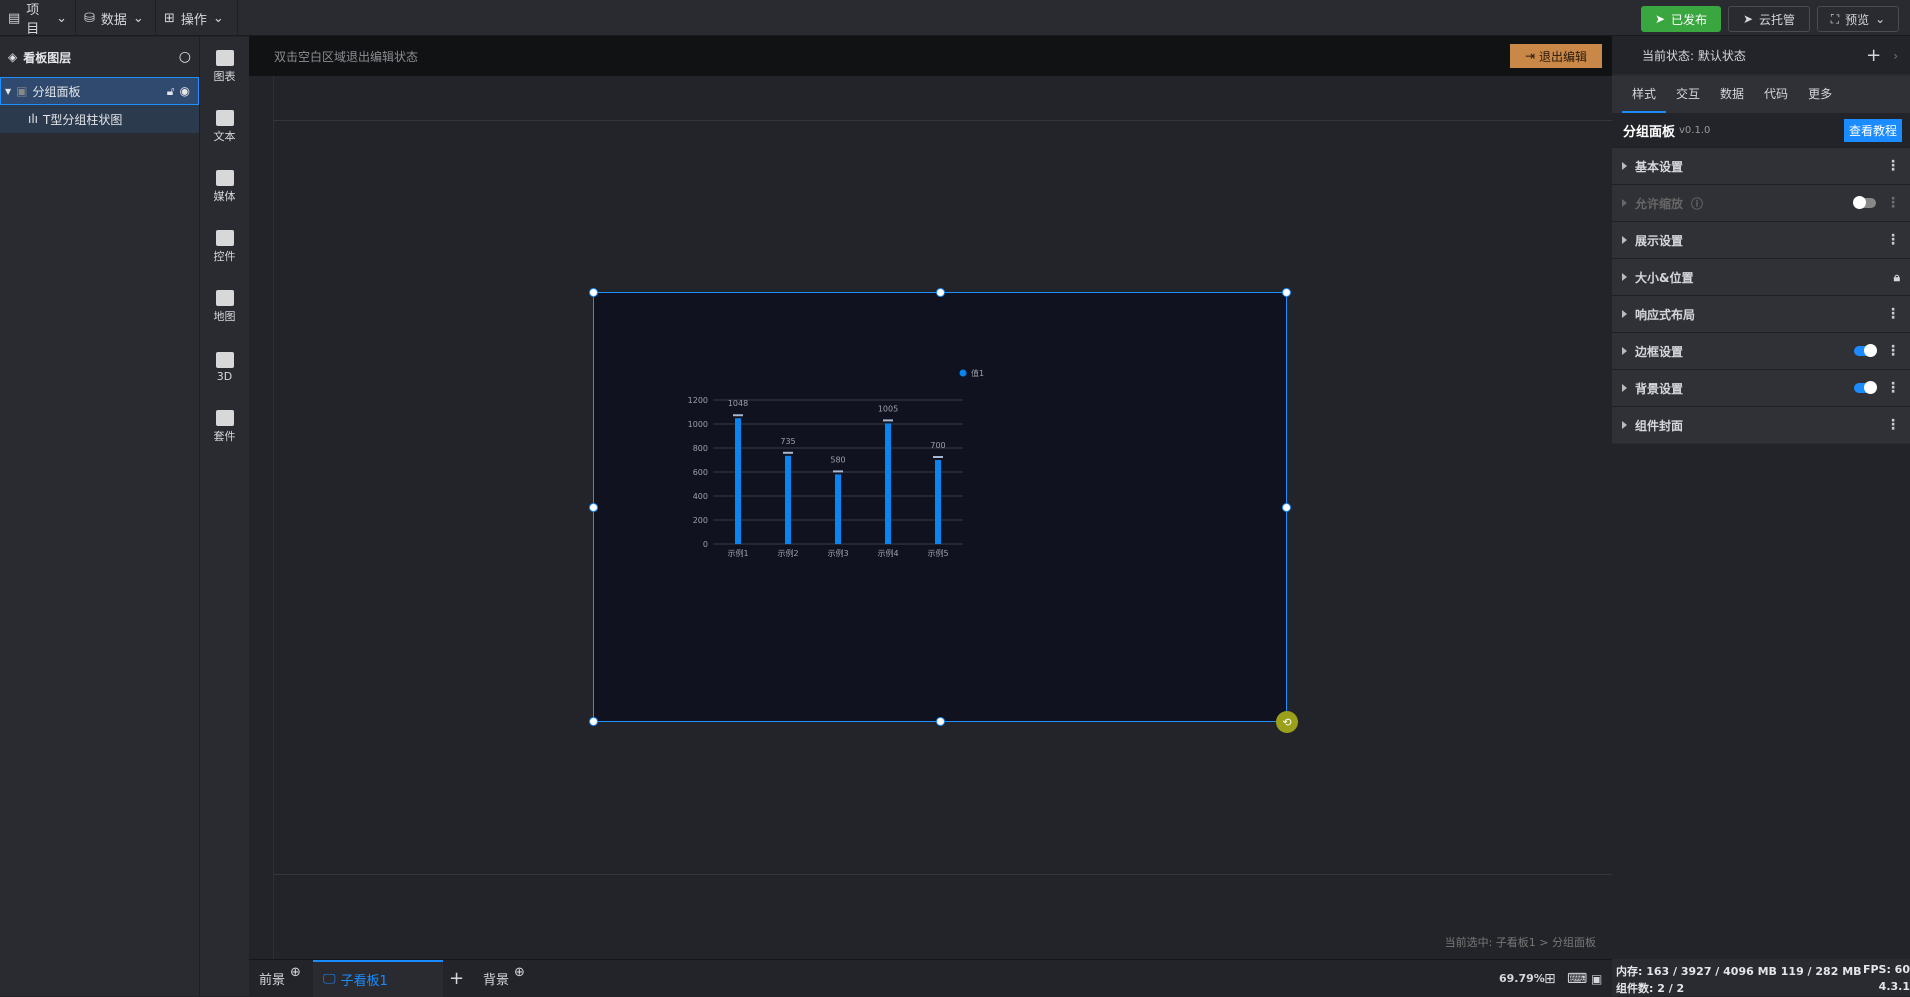 This screenshot has width=1910, height=997. I want to click on x-tick-label: 示例5, so click(937, 553).